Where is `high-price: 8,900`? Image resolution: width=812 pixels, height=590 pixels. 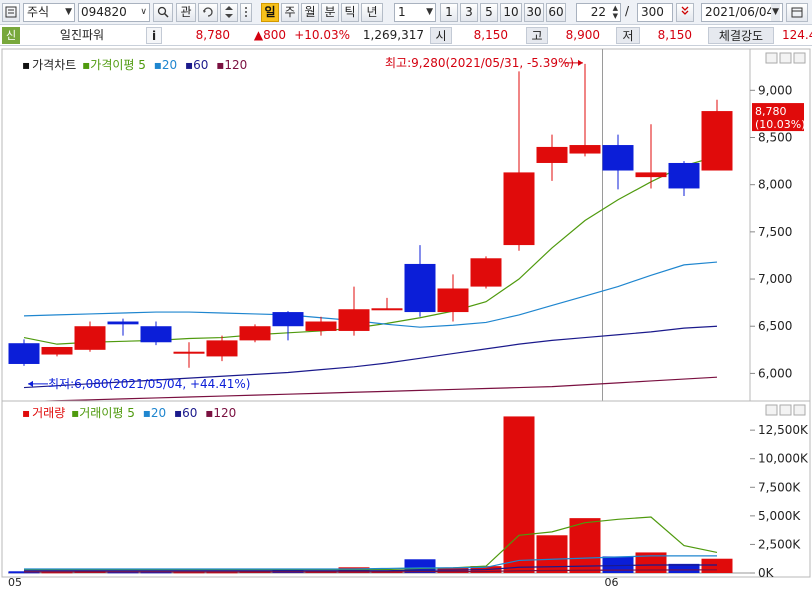 high-price: 8,900 is located at coordinates (582, 35).